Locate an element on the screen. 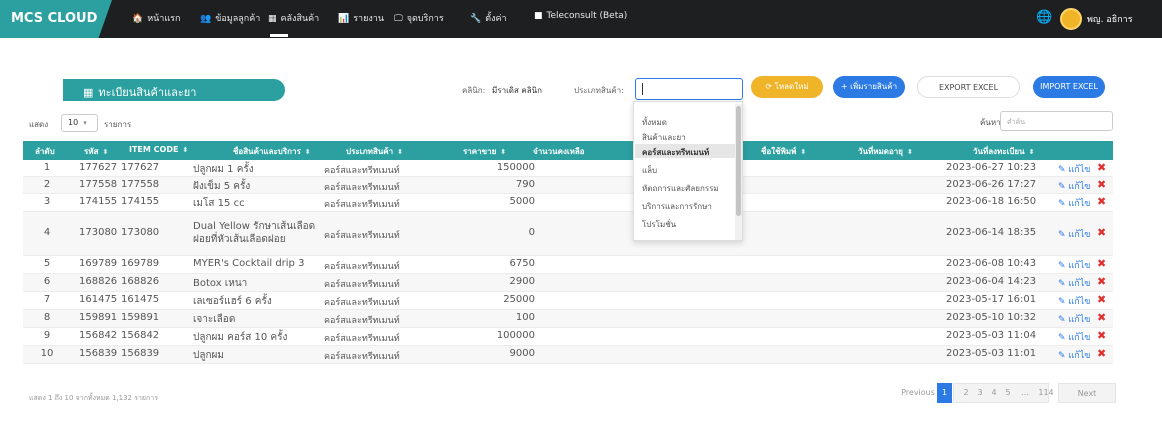  dropdown-option: หัตถการและศัลยกรรม is located at coordinates (680, 188).